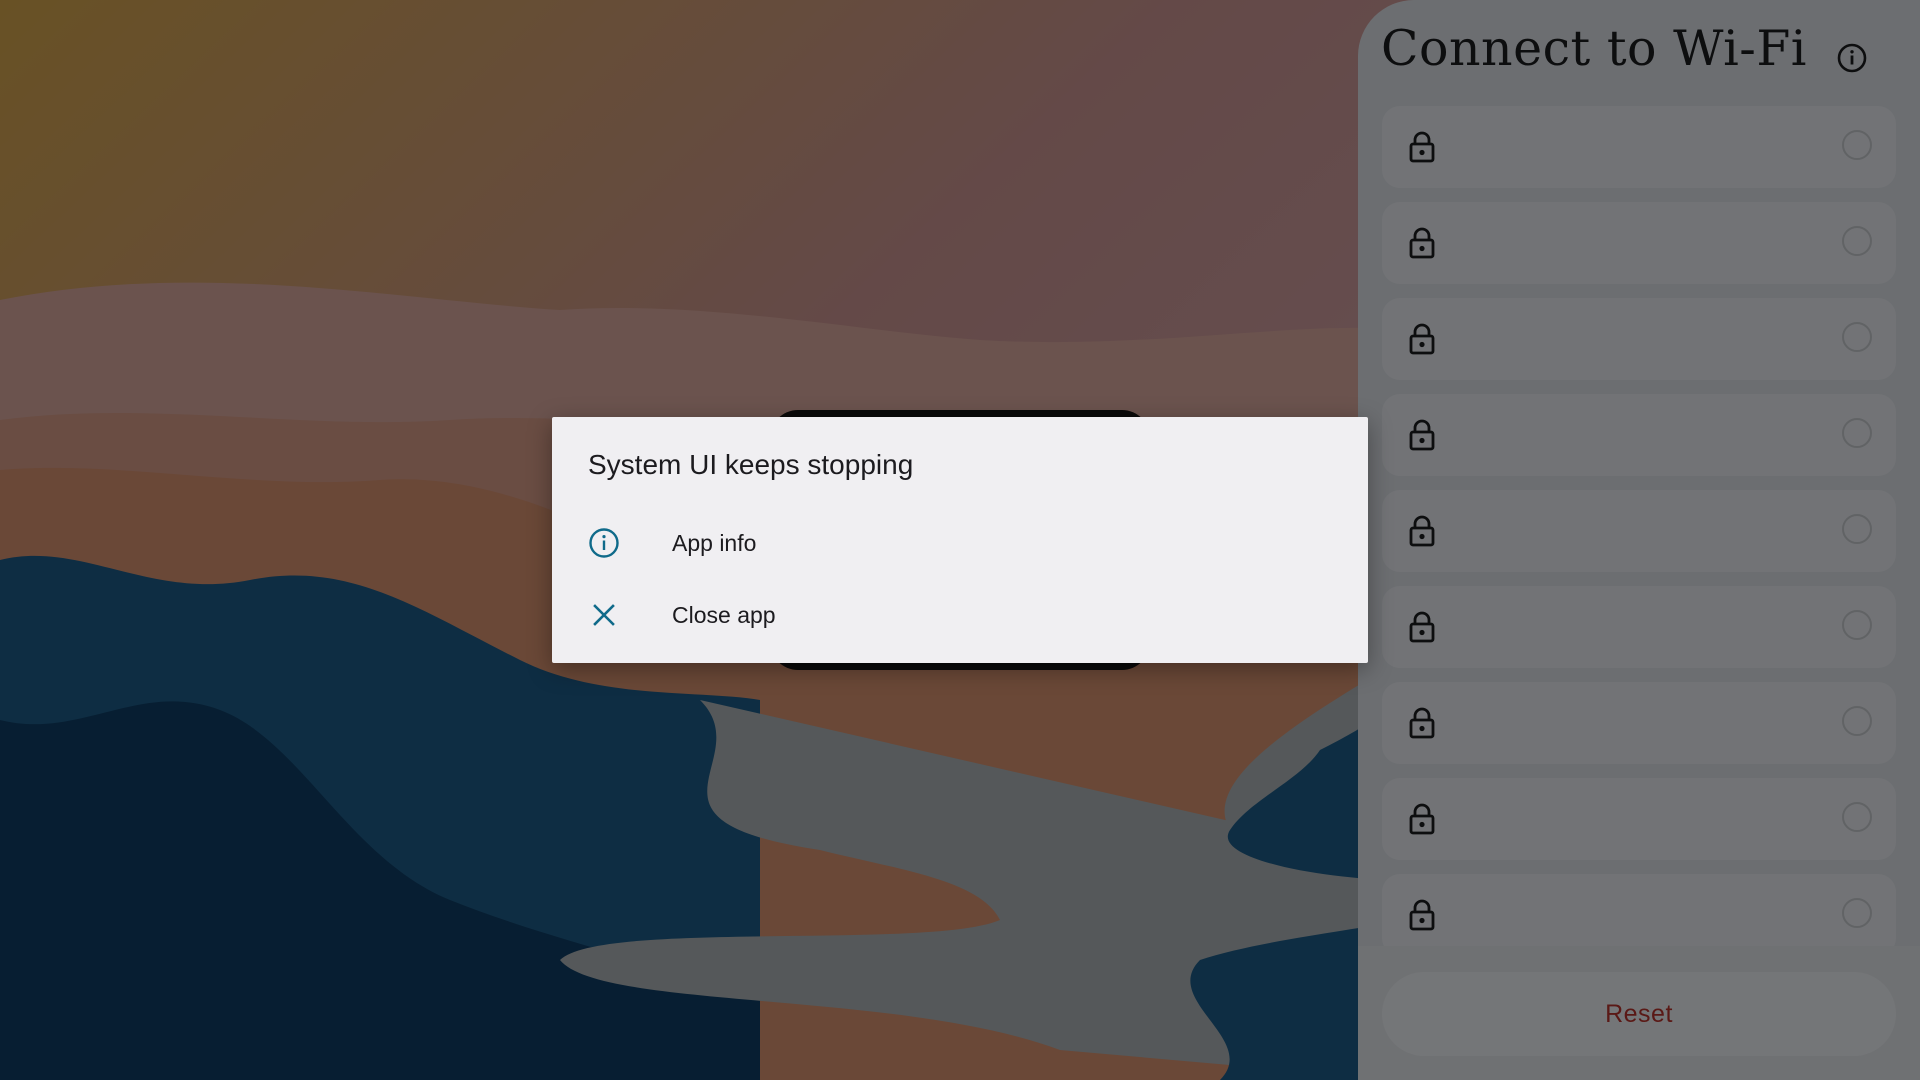 The width and height of the screenshot is (1920, 1080). I want to click on close-app-option: Close app, so click(960, 615).